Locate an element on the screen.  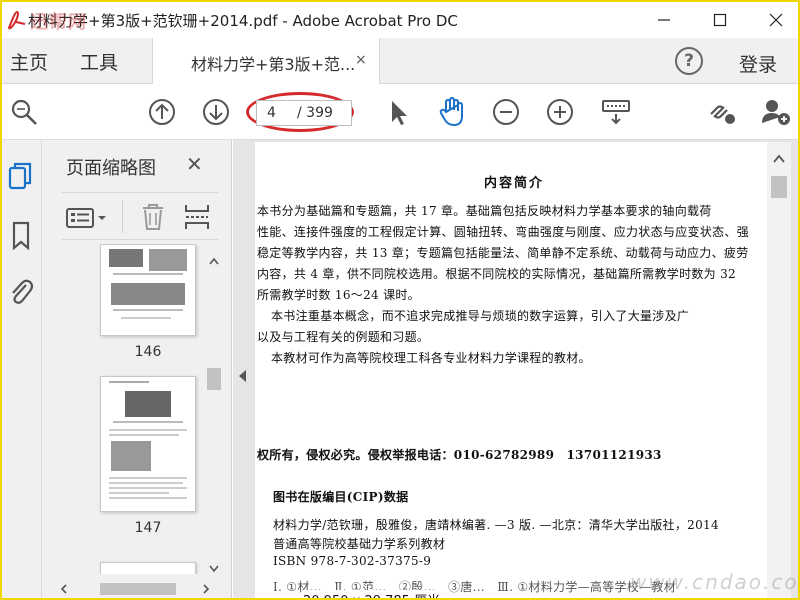
thumbnails-hscrollbar is located at coordinates (137, 589).